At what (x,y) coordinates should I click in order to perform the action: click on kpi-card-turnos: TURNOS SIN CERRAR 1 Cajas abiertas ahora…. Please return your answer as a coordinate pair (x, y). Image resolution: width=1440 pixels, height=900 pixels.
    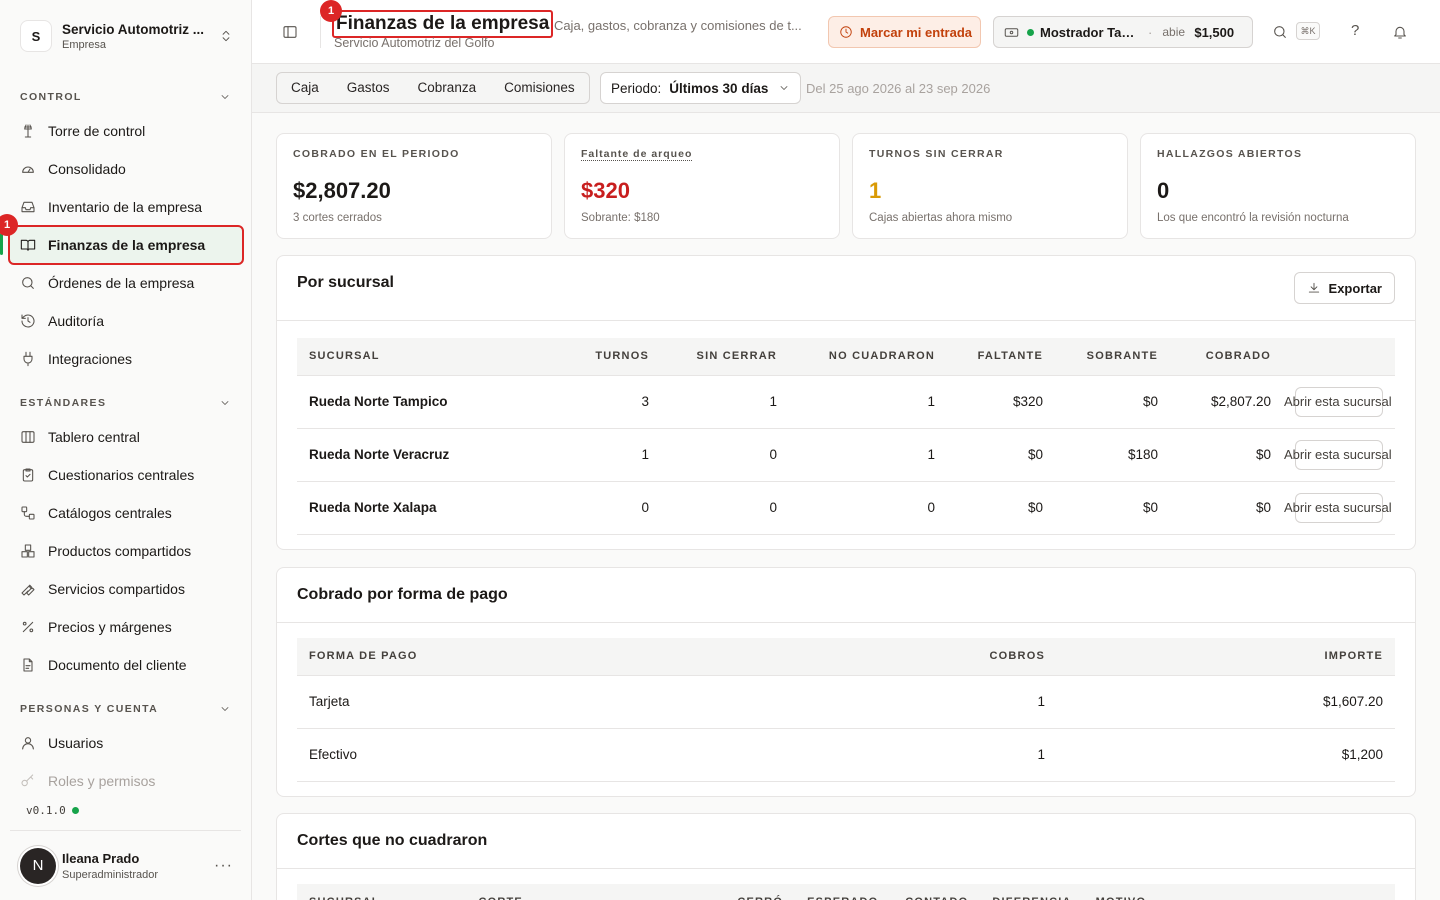
    Looking at the image, I should click on (990, 186).